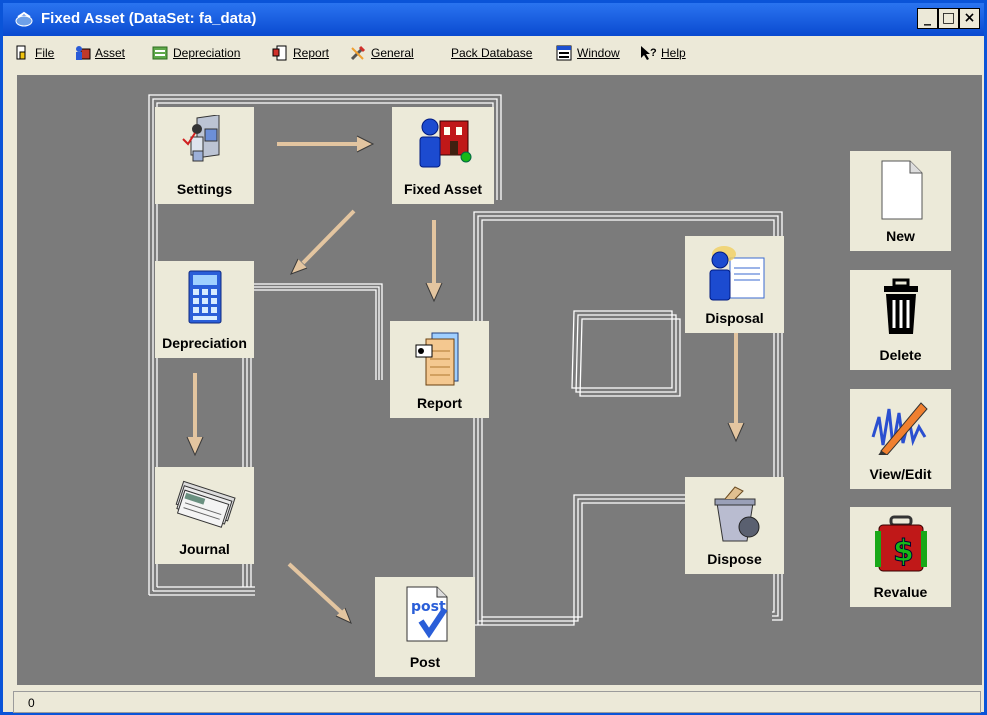 The image size is (987, 715). What do you see at coordinates (160, 53) in the screenshot?
I see `depreciation-icon` at bounding box center [160, 53].